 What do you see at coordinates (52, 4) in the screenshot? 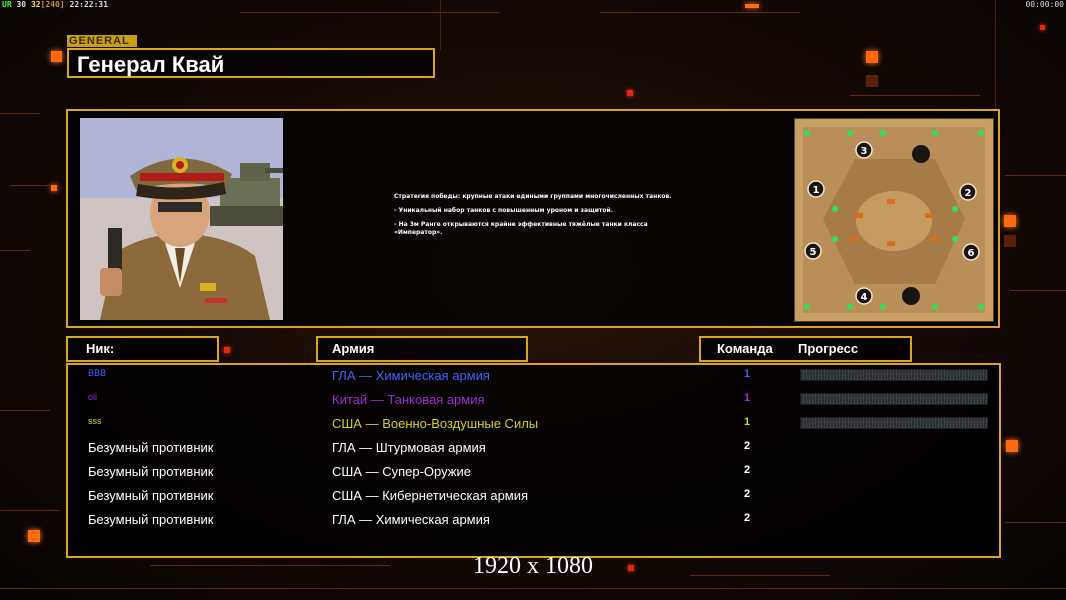
I see `hud-bracket: [240]` at bounding box center [52, 4].